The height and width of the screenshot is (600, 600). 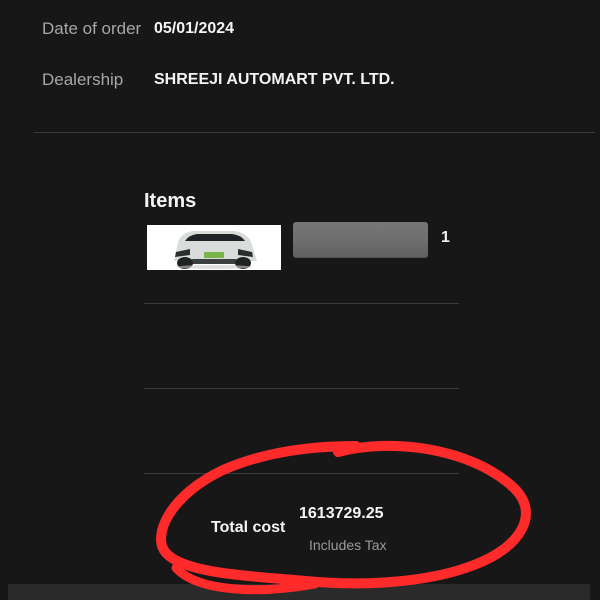 What do you see at coordinates (341, 513) in the screenshot?
I see `total-cost-value: 1613729.25` at bounding box center [341, 513].